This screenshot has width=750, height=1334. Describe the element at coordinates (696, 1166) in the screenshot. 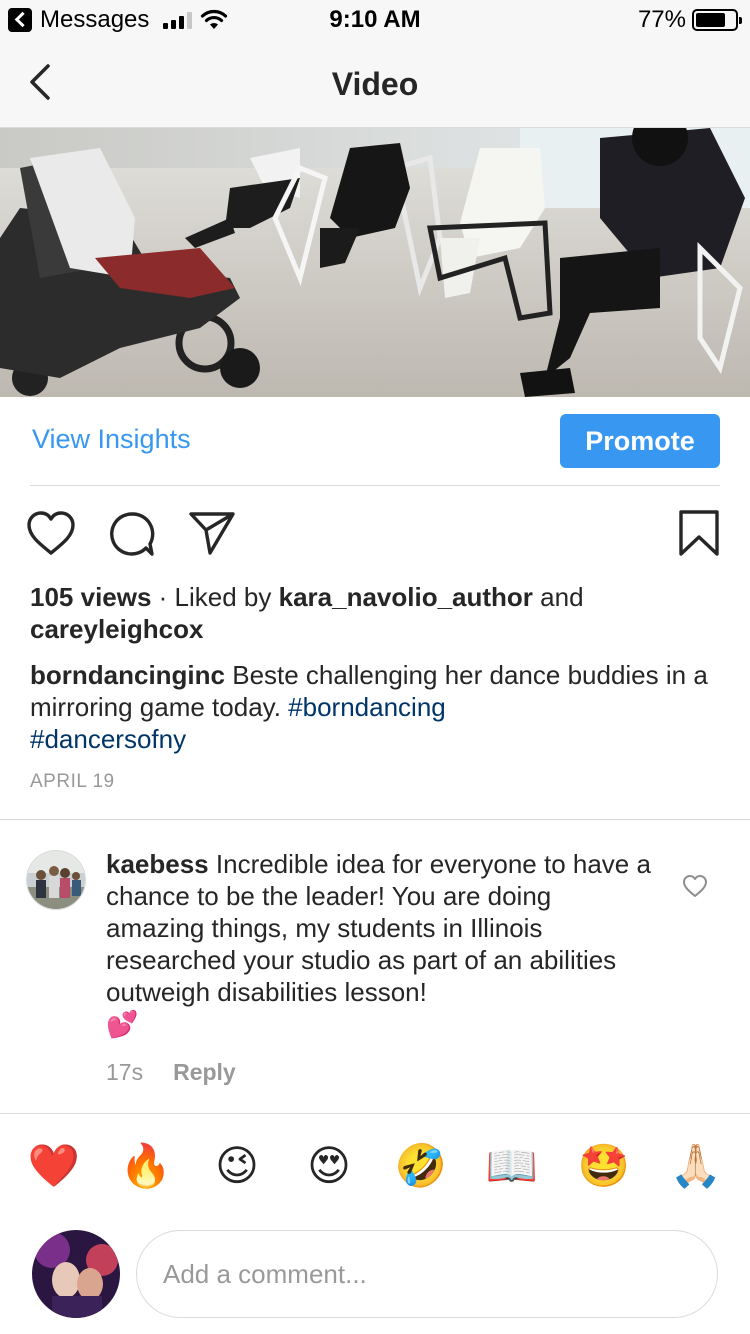

I see `reaction-pray-emoji: 🙏🏻` at that location.